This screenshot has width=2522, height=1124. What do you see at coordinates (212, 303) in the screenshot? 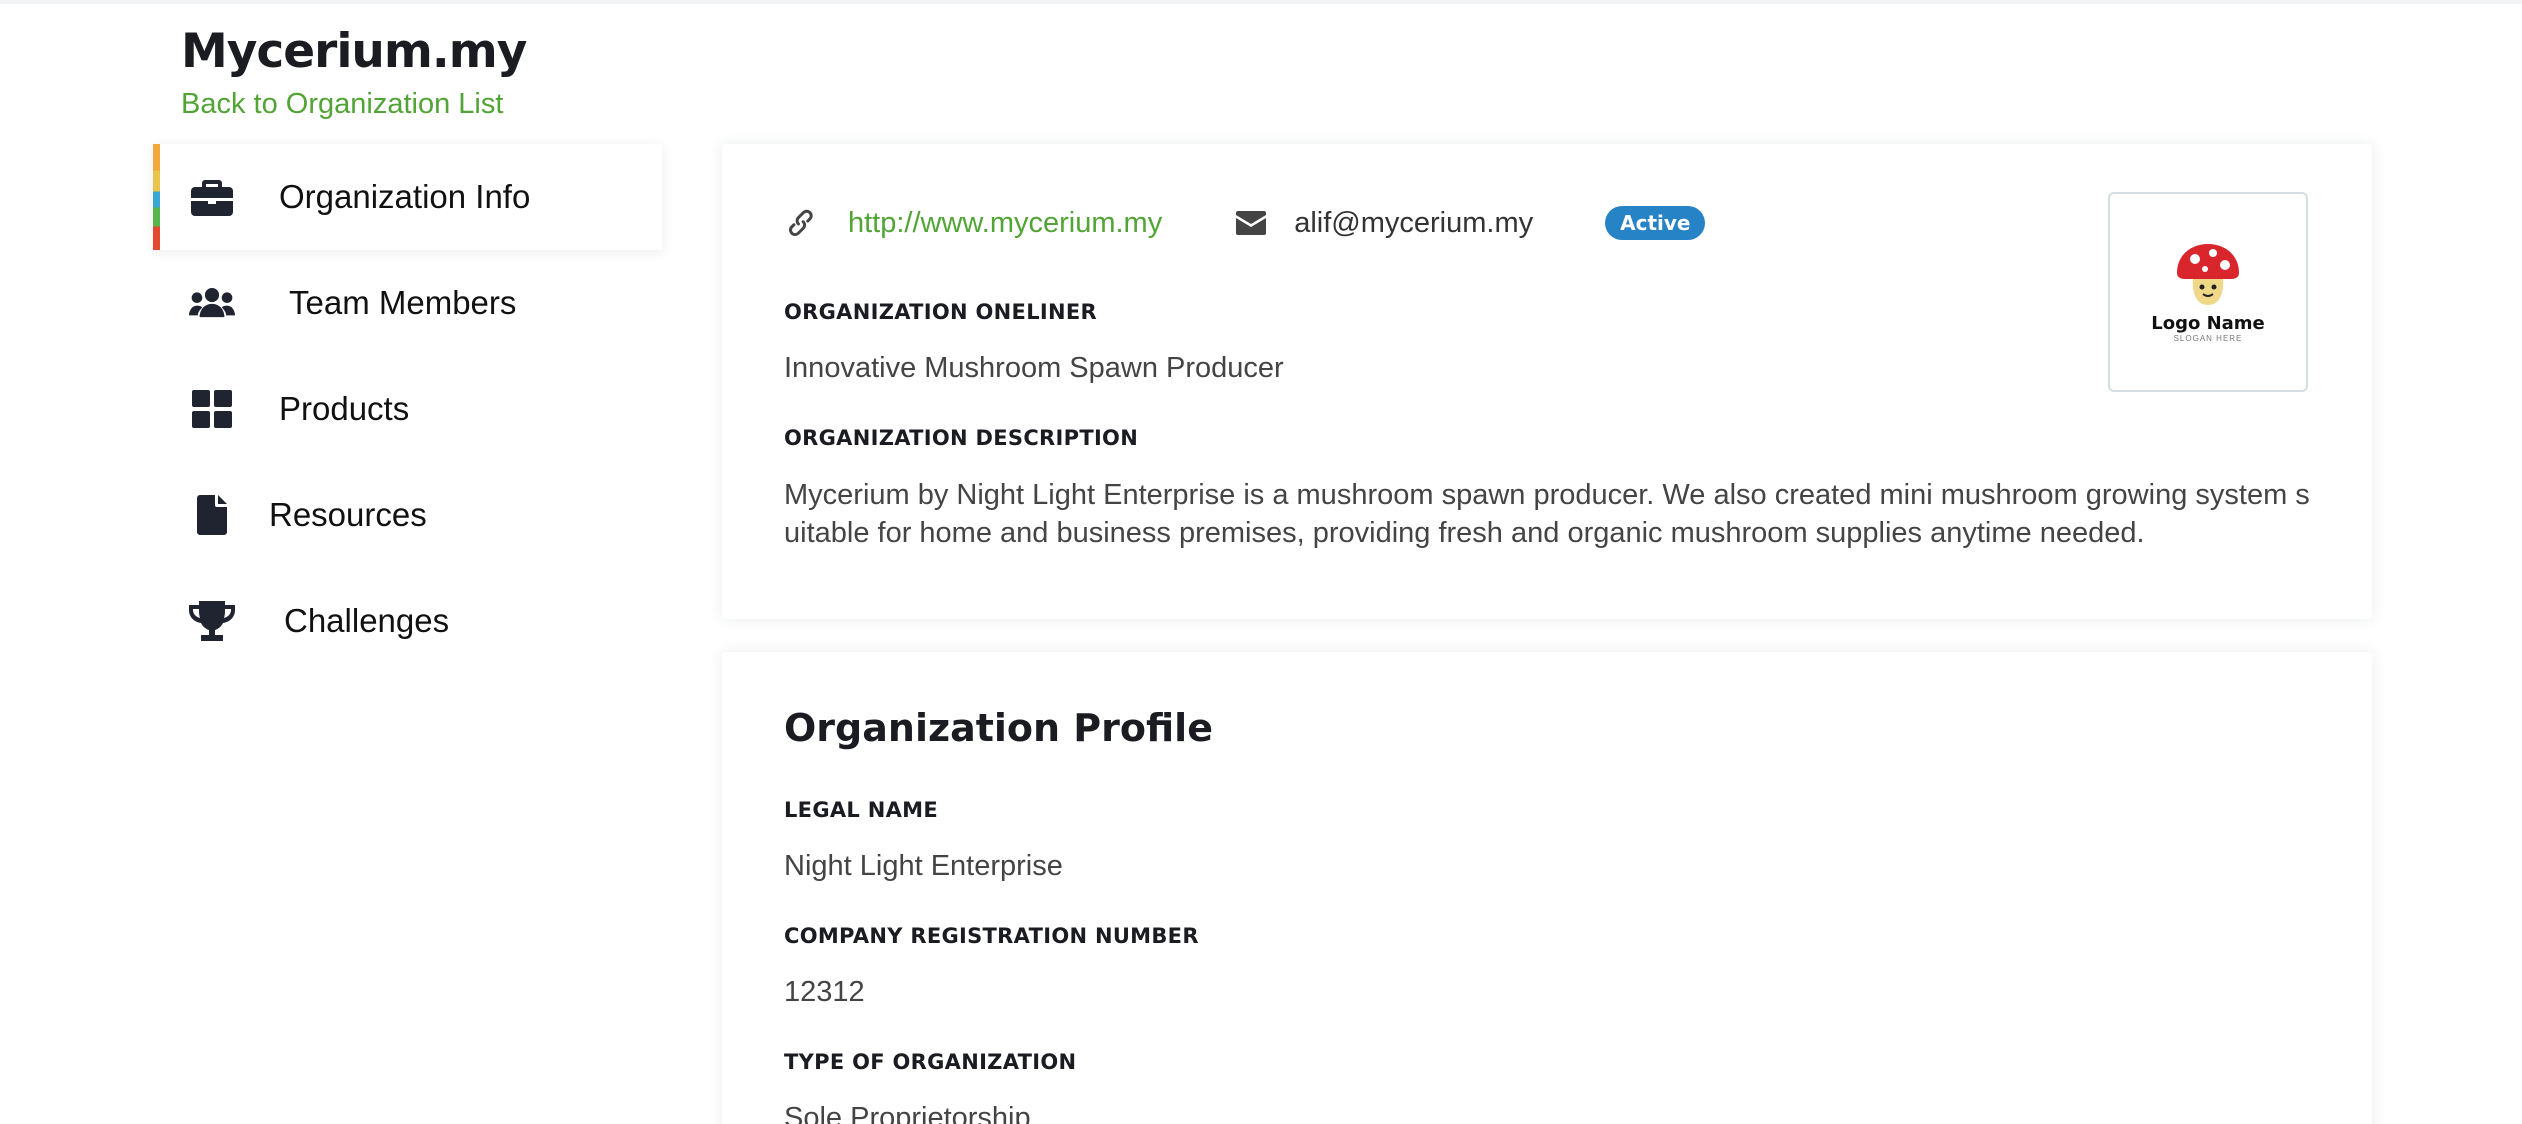
I see `users-icon` at bounding box center [212, 303].